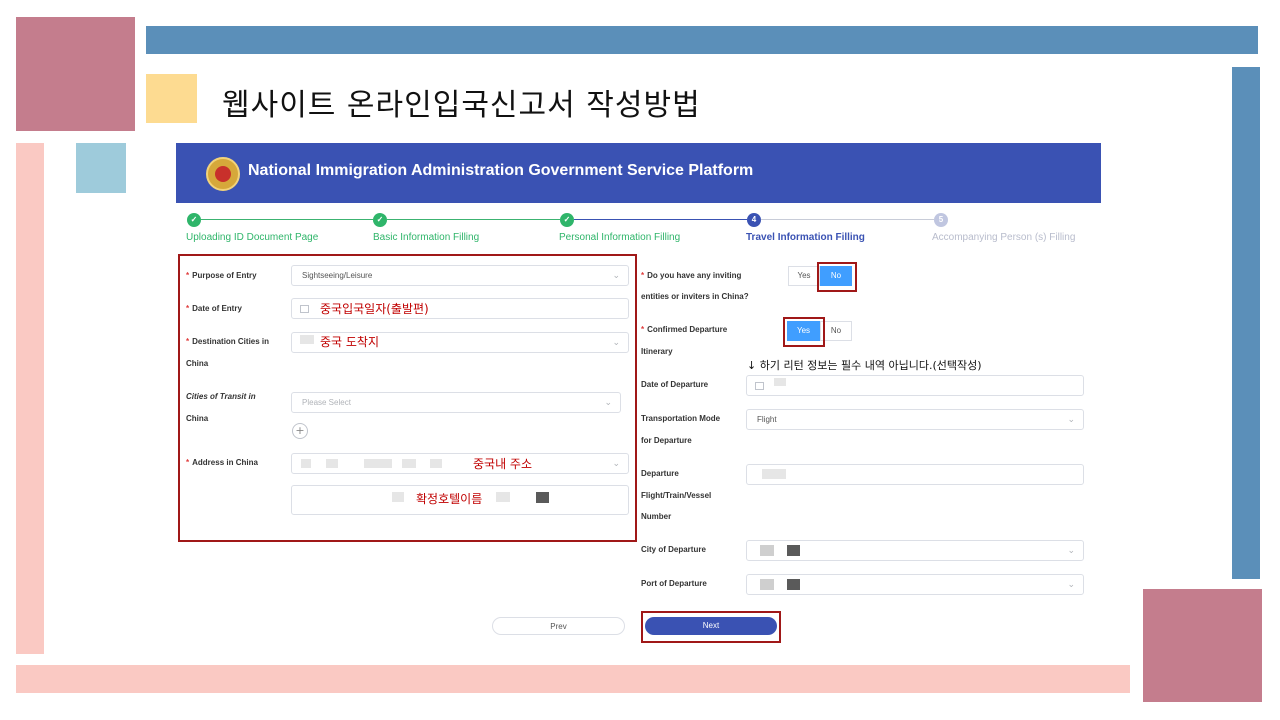 This screenshot has width=1280, height=720. What do you see at coordinates (837, 277) in the screenshot?
I see `highlight-inviting-no` at bounding box center [837, 277].